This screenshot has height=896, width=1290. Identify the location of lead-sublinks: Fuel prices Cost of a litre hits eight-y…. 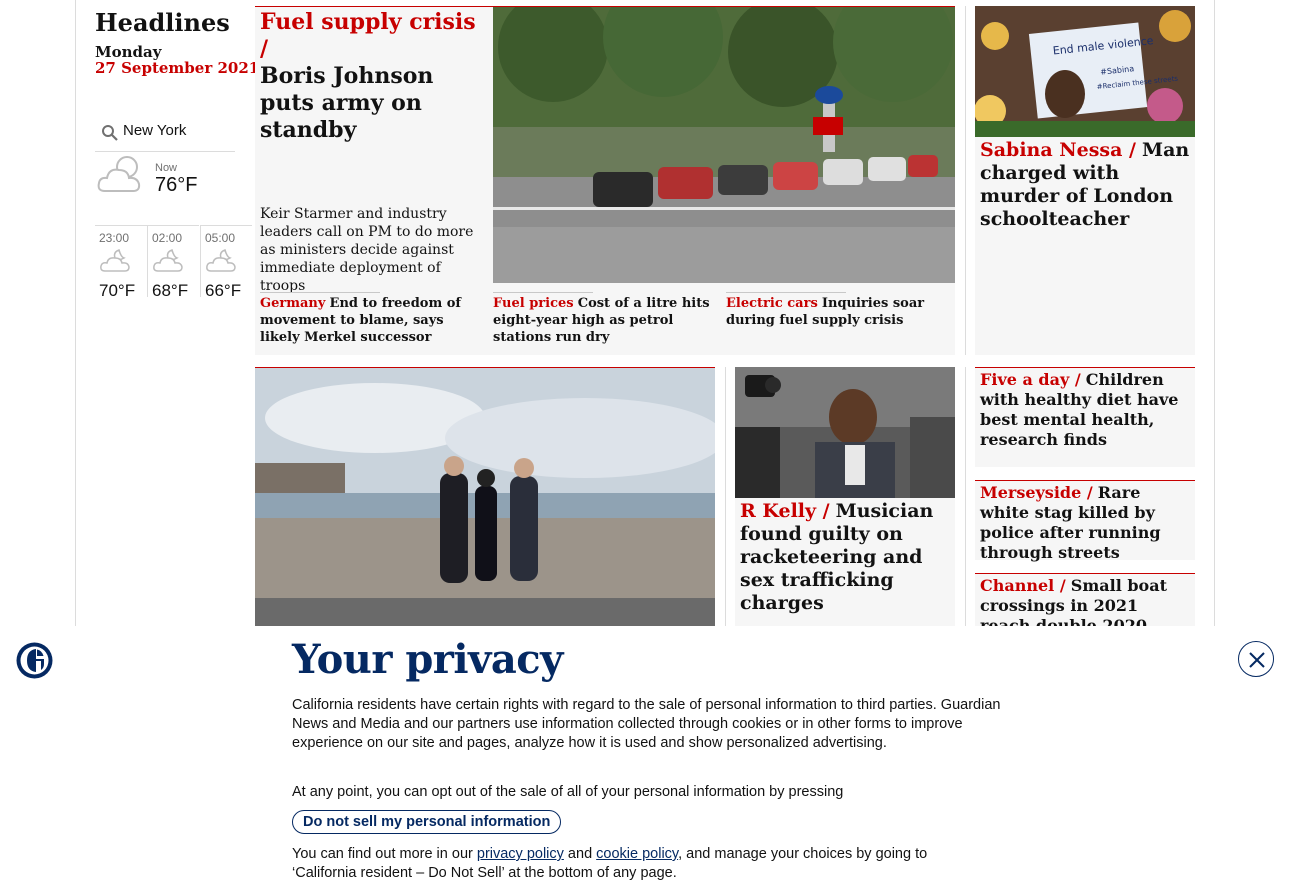
(724, 319).